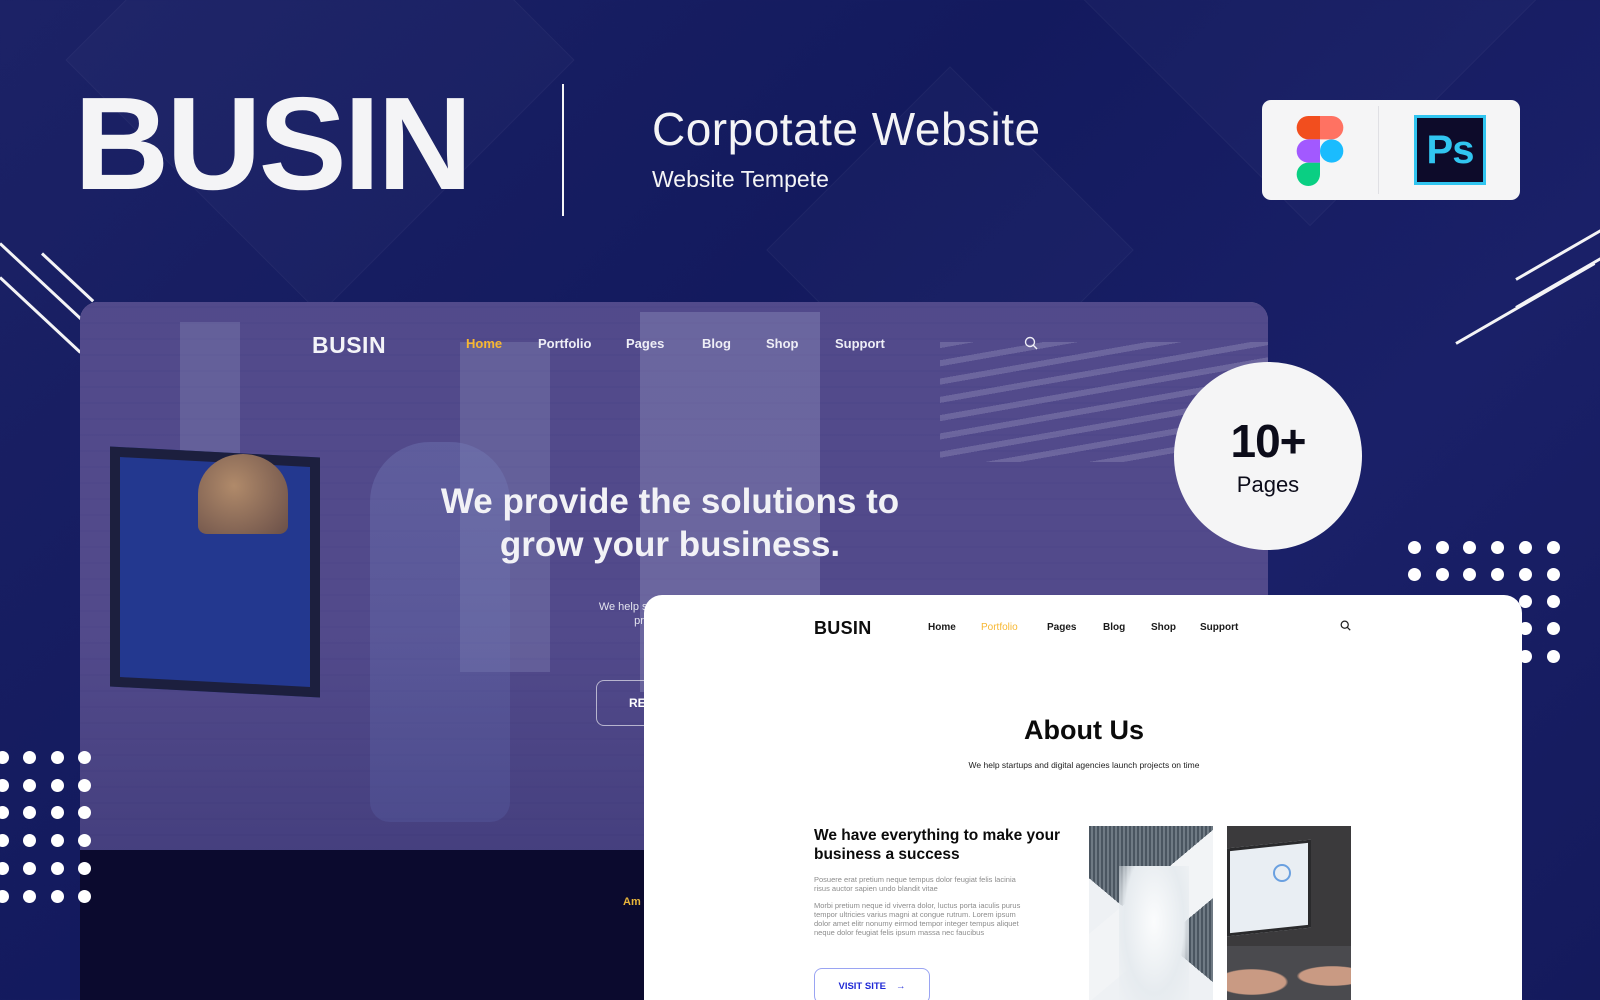  What do you see at coordinates (632, 902) in the screenshot?
I see `section-eyebrow: Am` at bounding box center [632, 902].